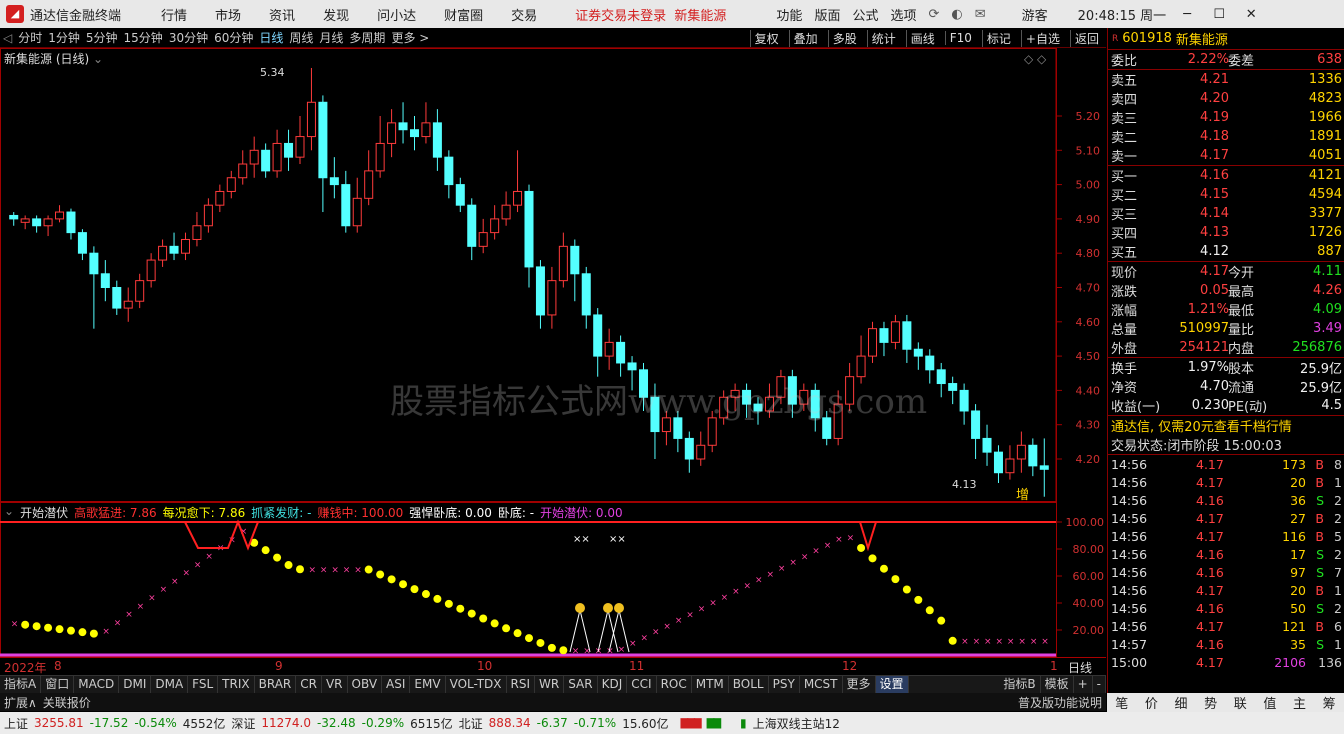 The image size is (1344, 734). Describe the element at coordinates (336, 14) in the screenshot. I see `menu-faxian: 发现` at that location.